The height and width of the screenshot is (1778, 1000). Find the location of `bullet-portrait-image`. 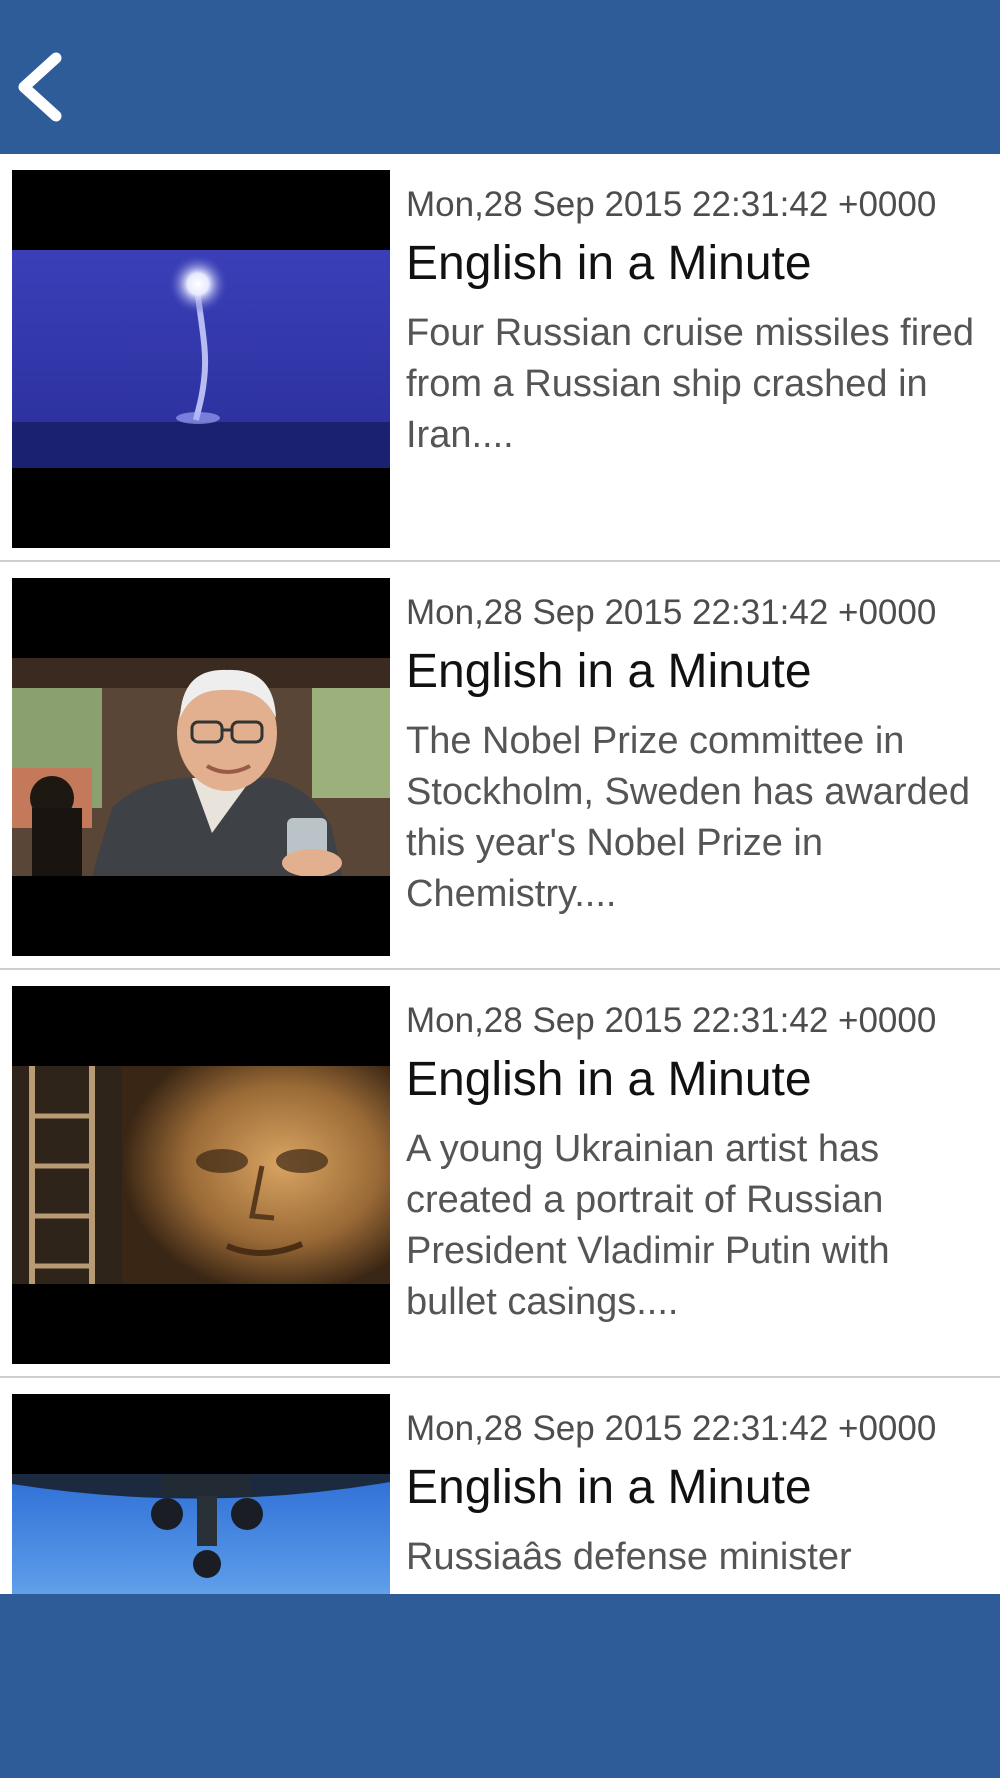

bullet-portrait-image is located at coordinates (201, 1175).